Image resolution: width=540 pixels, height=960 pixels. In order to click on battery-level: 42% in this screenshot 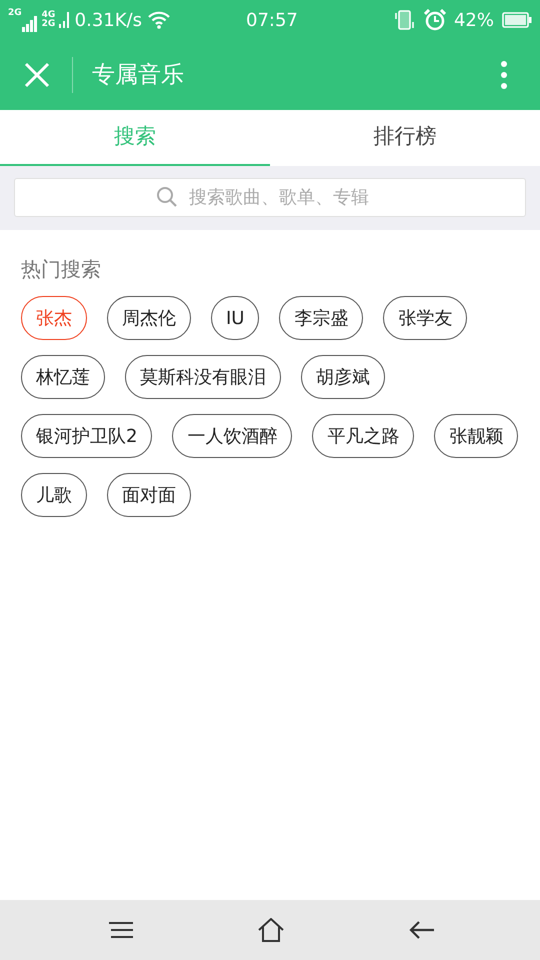, I will do `click(474, 20)`.